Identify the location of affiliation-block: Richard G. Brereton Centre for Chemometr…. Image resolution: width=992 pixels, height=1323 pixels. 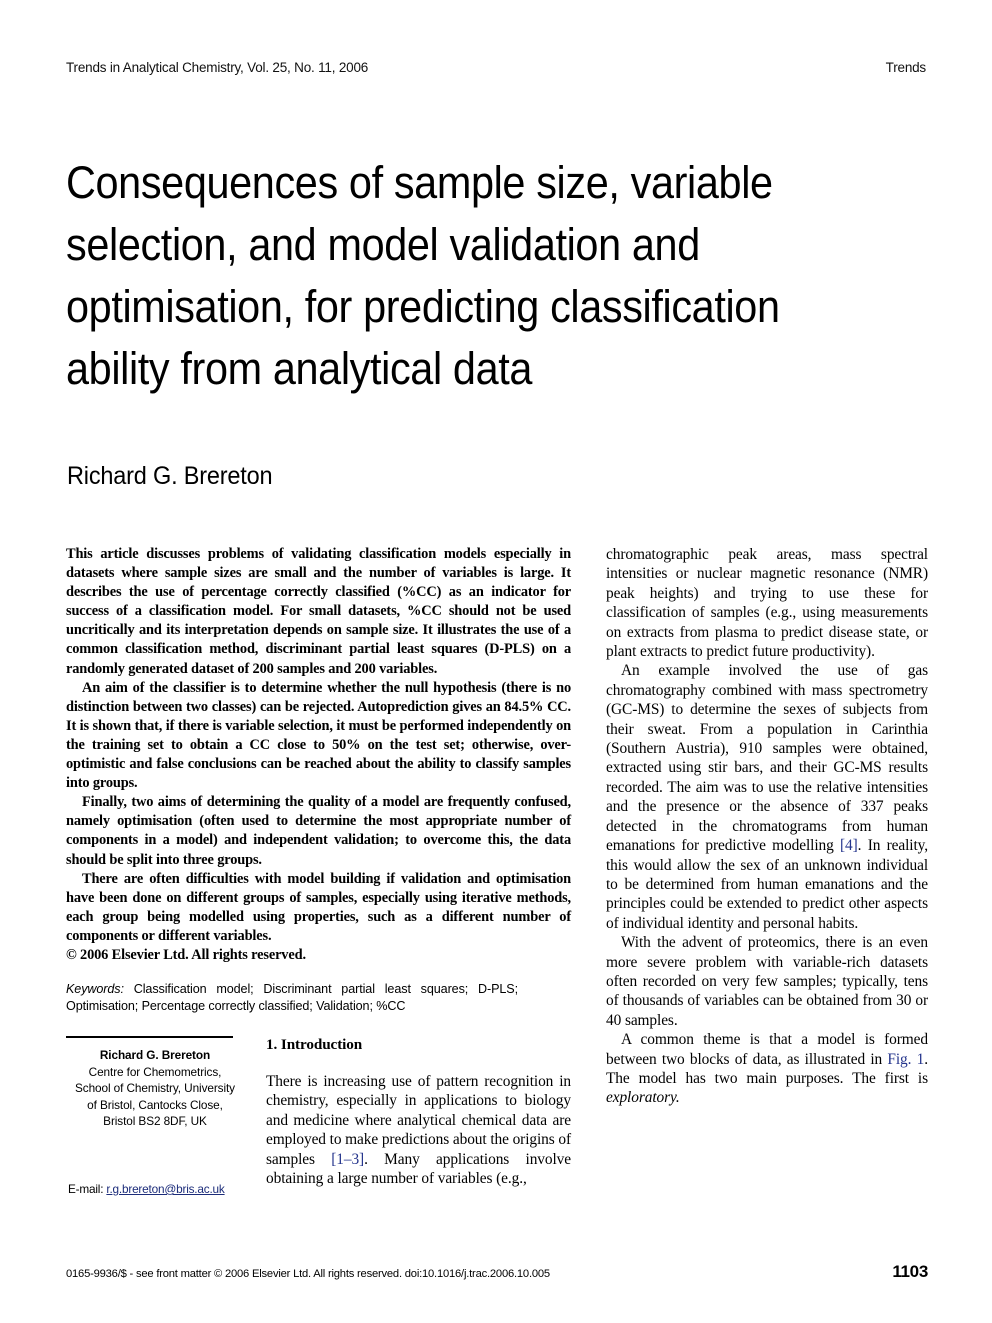
(155, 1088).